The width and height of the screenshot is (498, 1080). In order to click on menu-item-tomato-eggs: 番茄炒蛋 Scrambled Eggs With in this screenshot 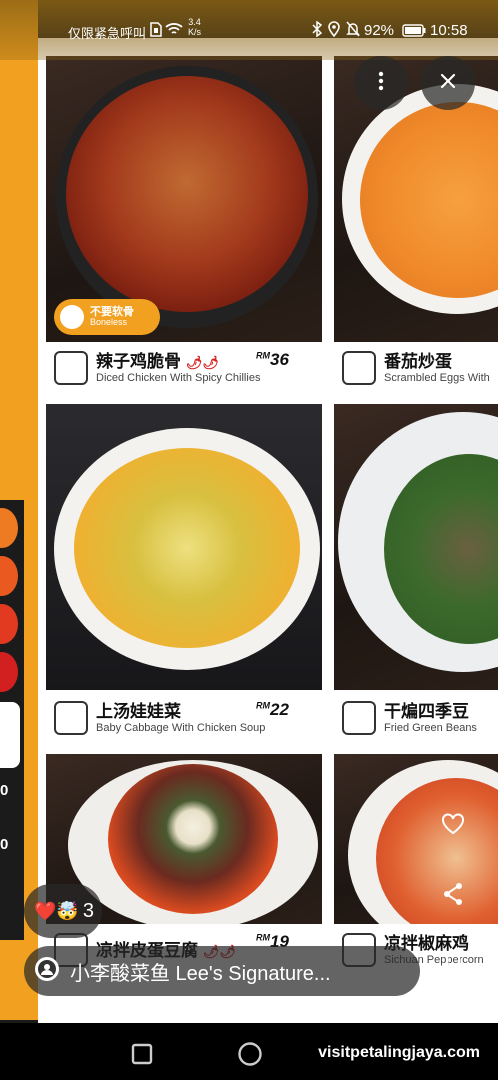, I will do `click(416, 368)`.